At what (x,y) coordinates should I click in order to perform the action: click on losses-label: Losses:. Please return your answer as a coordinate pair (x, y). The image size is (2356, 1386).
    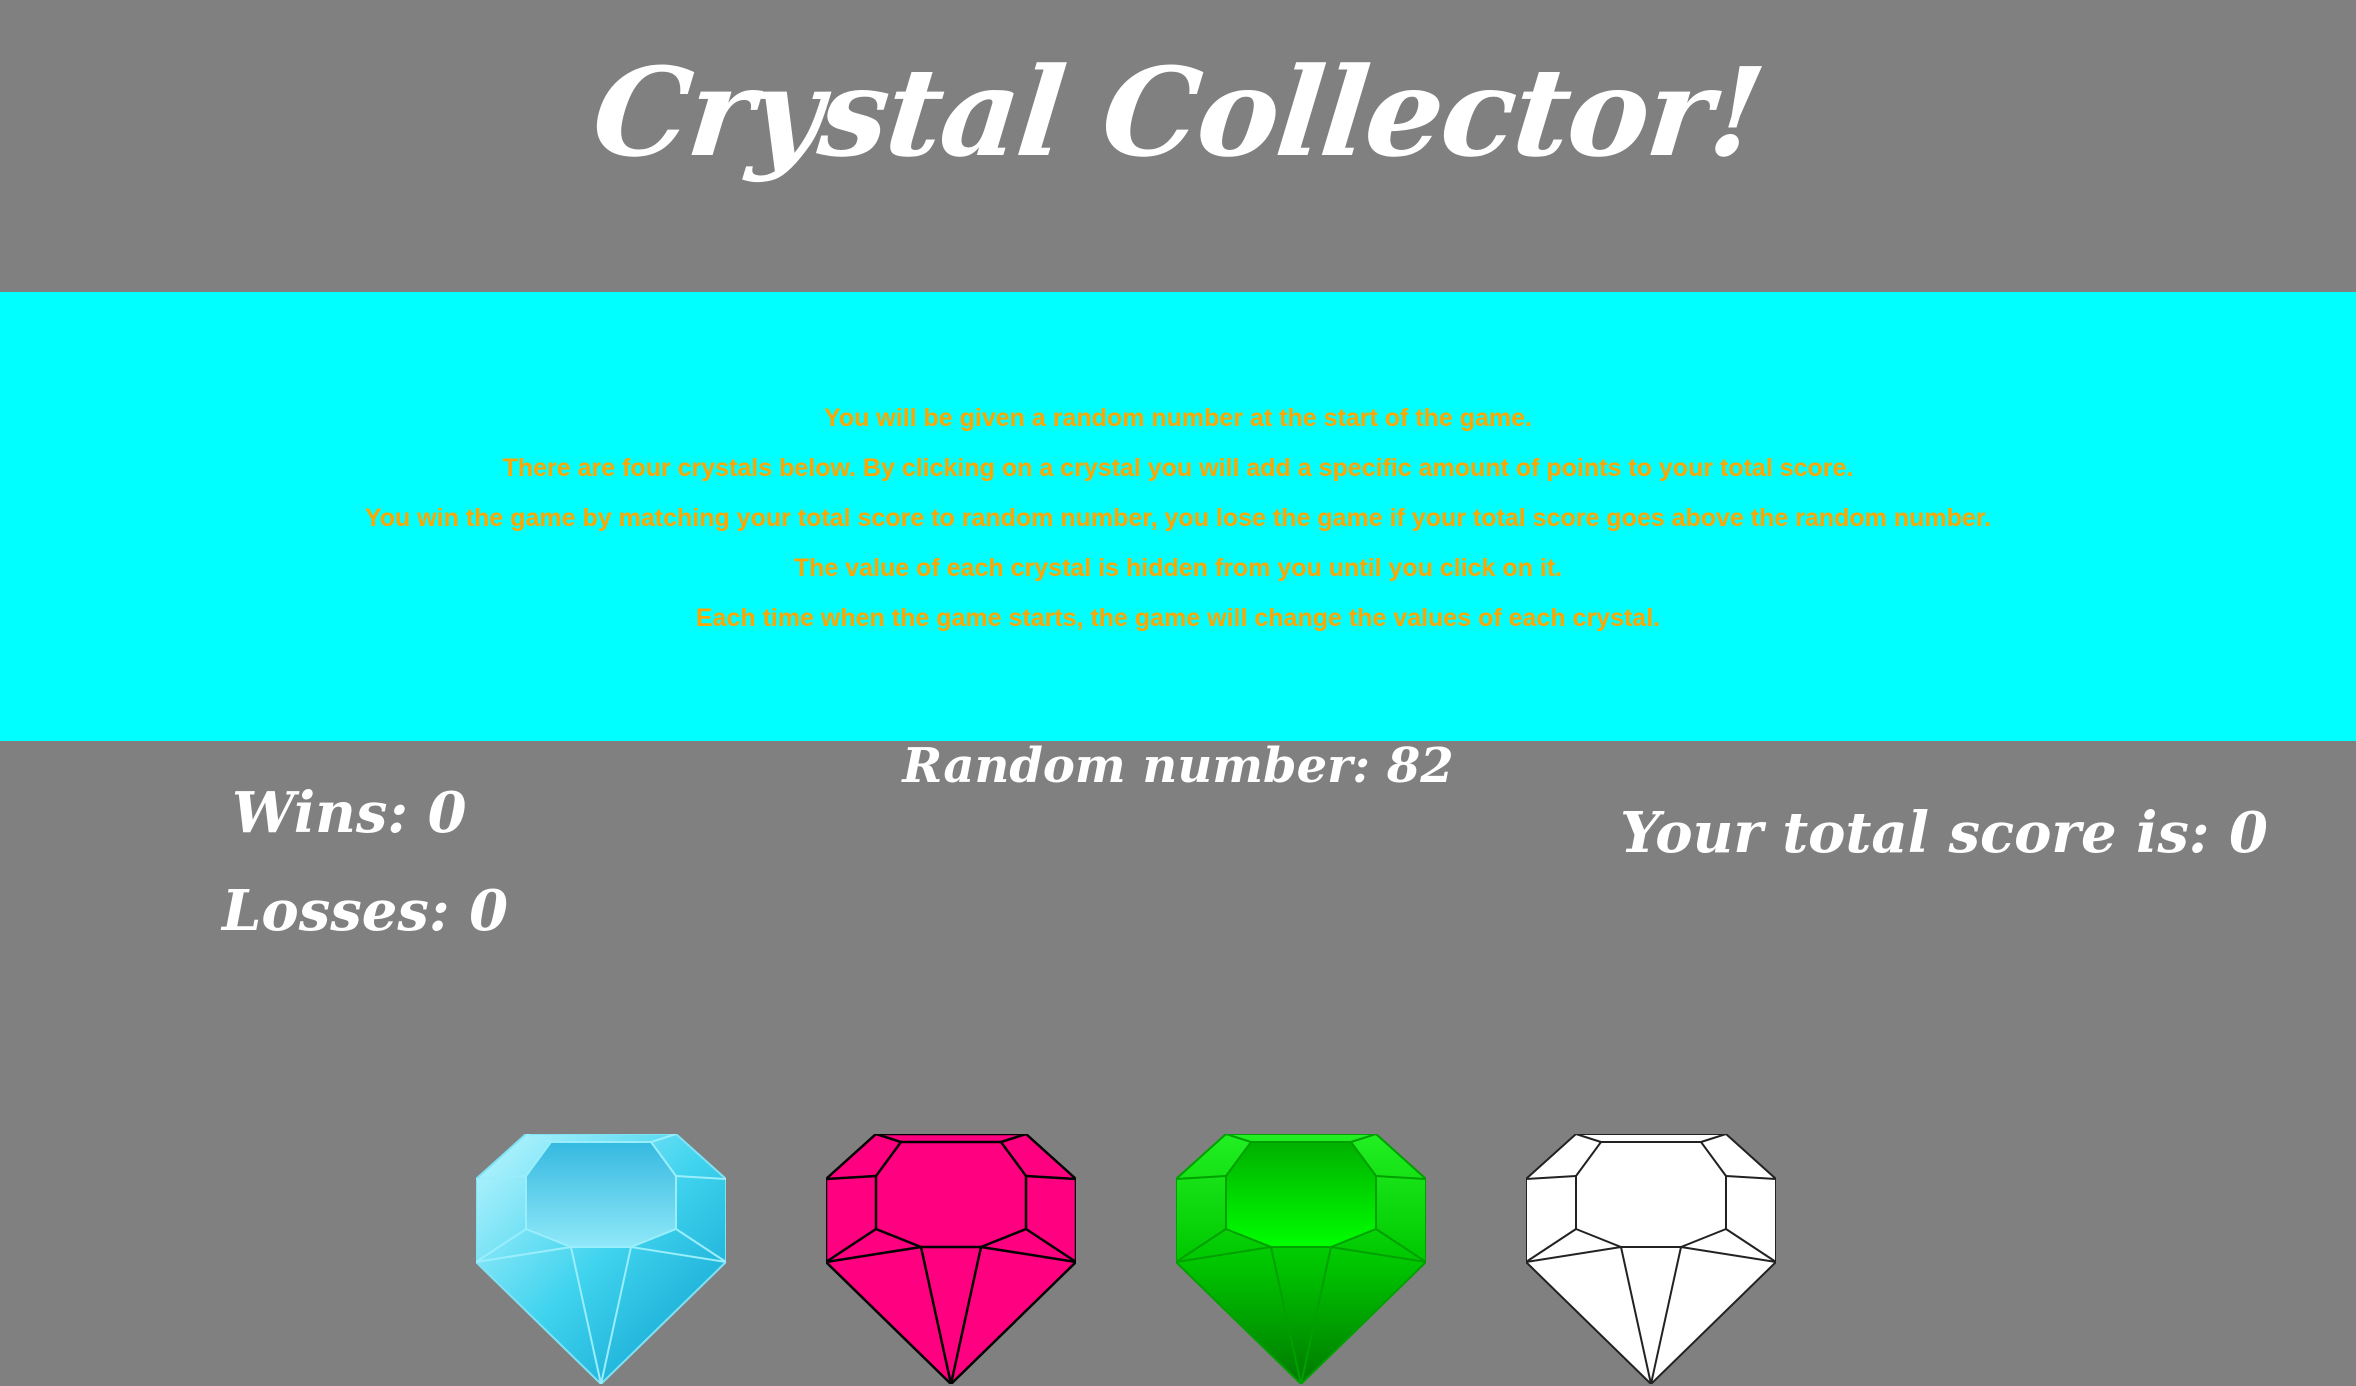
    Looking at the image, I should click on (346, 911).